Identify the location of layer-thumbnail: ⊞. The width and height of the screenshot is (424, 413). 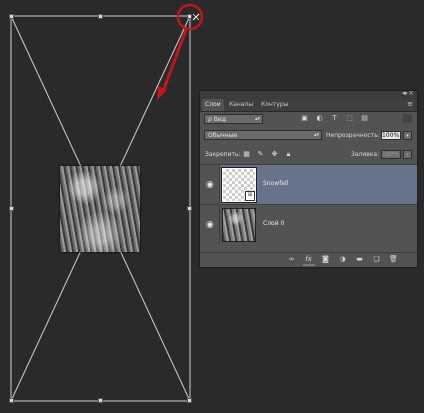
(239, 185).